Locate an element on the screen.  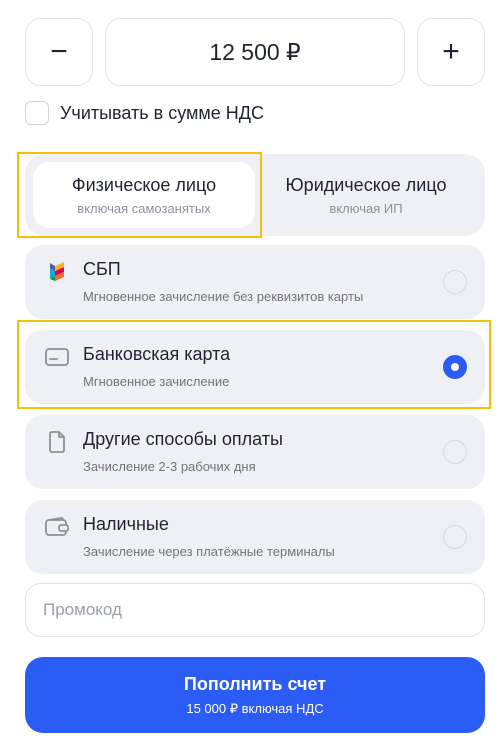
tab-legal-entity: Юридическое лицо включая ИП is located at coordinates (366, 195).